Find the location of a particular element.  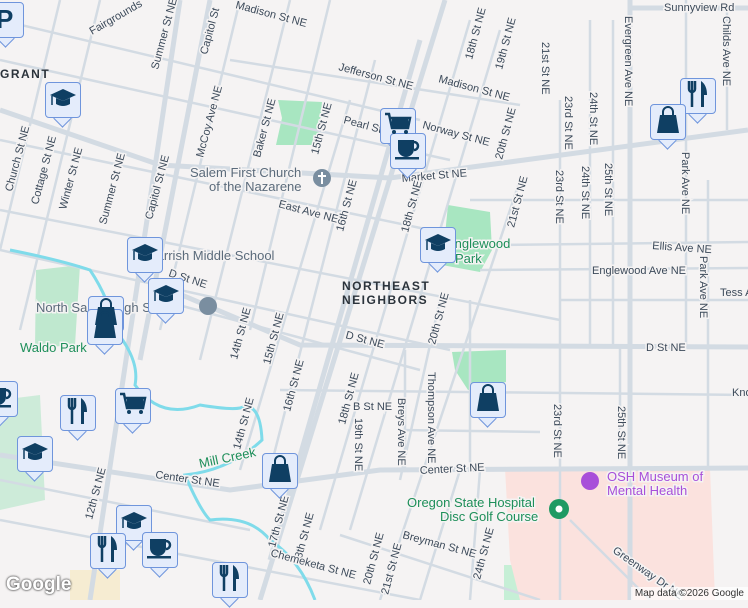

map-attribution: Map data ©2026 Google is located at coordinates (689, 593).